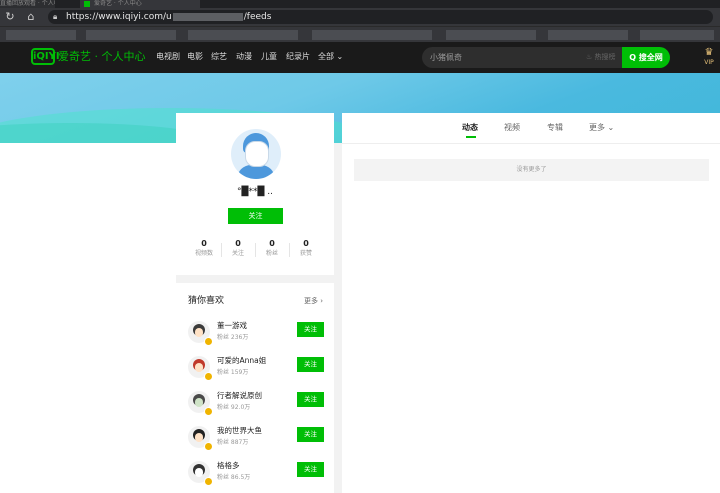 This screenshot has height=493, width=720. I want to click on search-box: 小猪佩奇 ♨ 热搜榜, so click(522, 57).